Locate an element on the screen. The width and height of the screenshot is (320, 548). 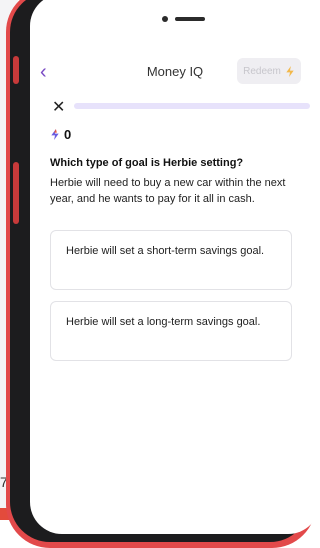
close-icon: ✕ is located at coordinates (59, 107).